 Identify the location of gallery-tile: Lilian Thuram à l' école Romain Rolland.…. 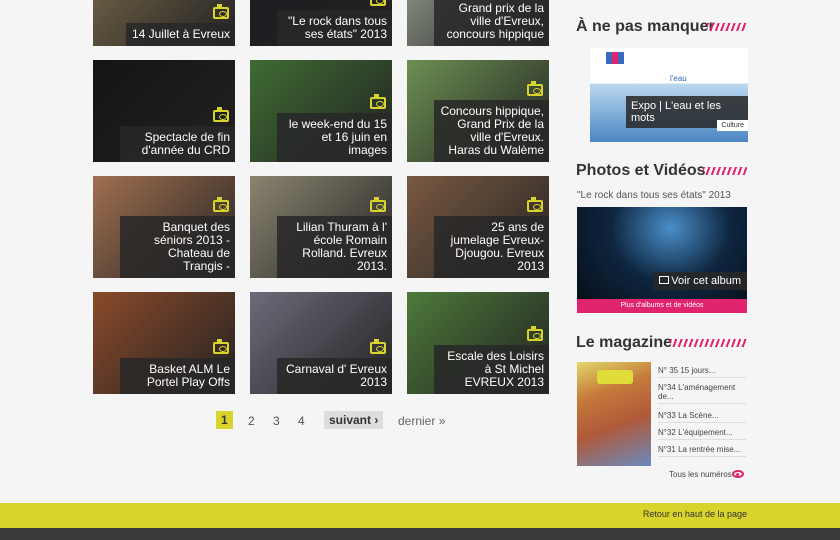
(321, 227).